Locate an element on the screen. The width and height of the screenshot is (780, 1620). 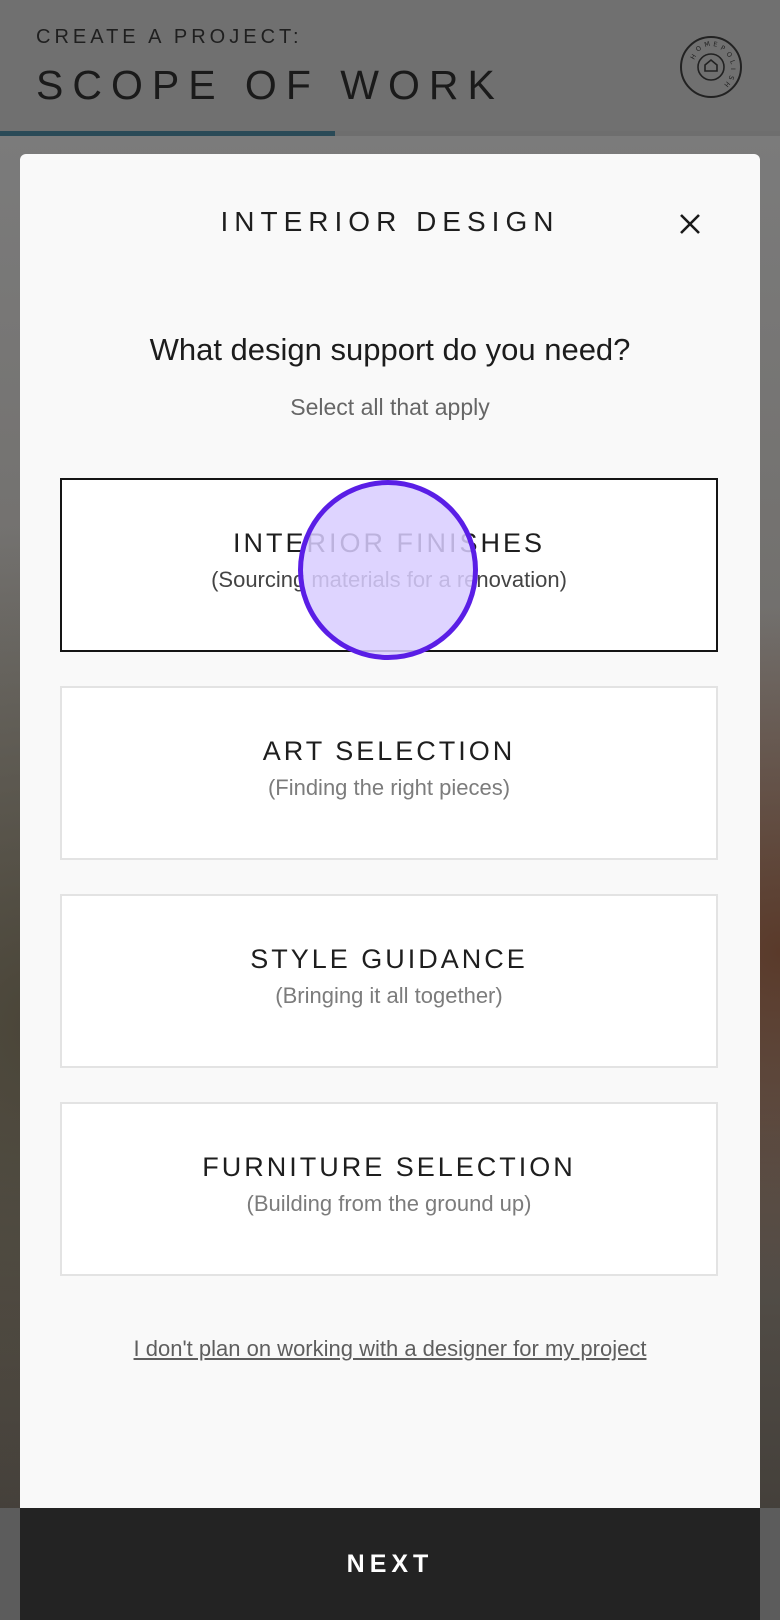
svg-text: P is located at coordinates (722, 48).